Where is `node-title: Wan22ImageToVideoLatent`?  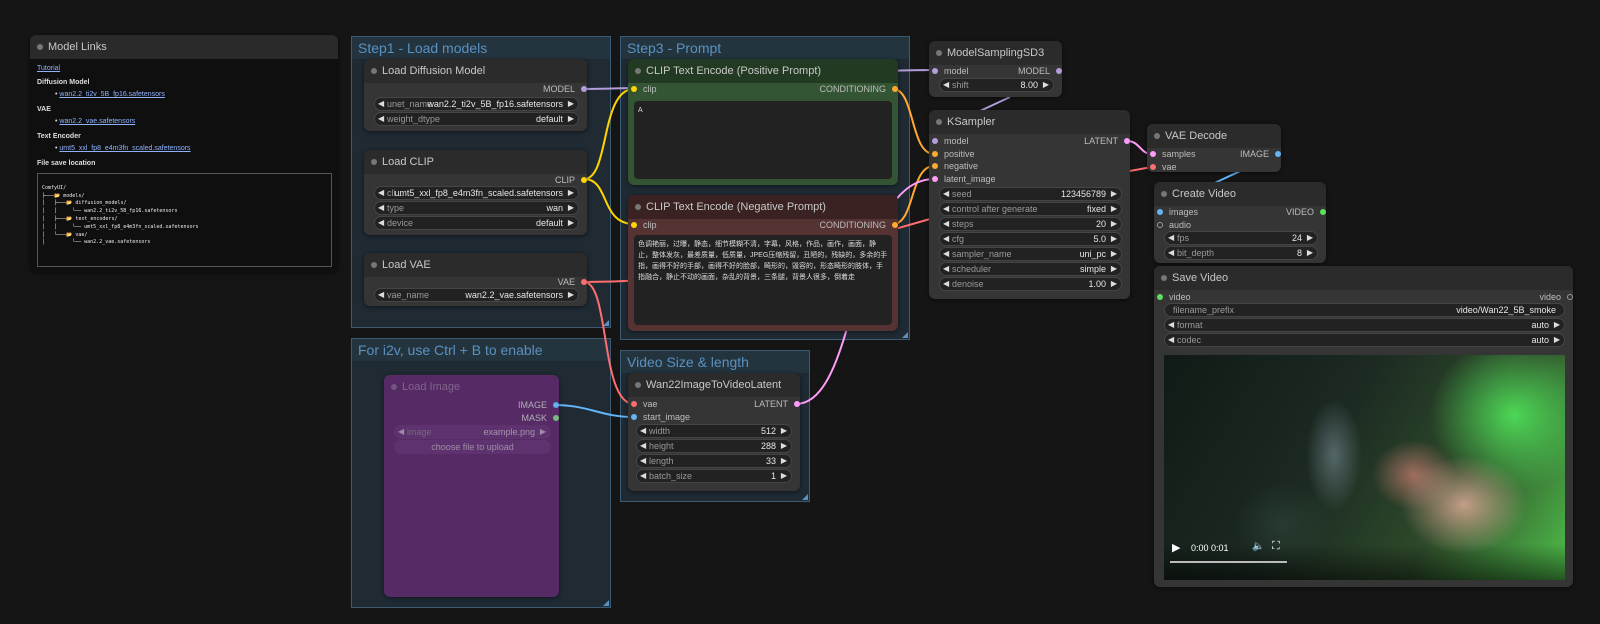 node-title: Wan22ImageToVideoLatent is located at coordinates (714, 385).